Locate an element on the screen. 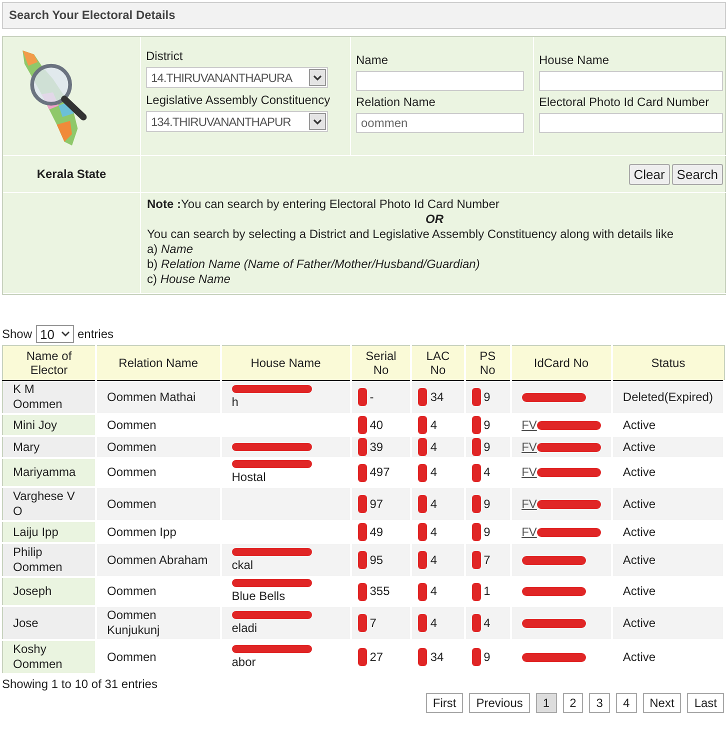 The height and width of the screenshot is (754, 728). table-cell: 40 is located at coordinates (377, 425).